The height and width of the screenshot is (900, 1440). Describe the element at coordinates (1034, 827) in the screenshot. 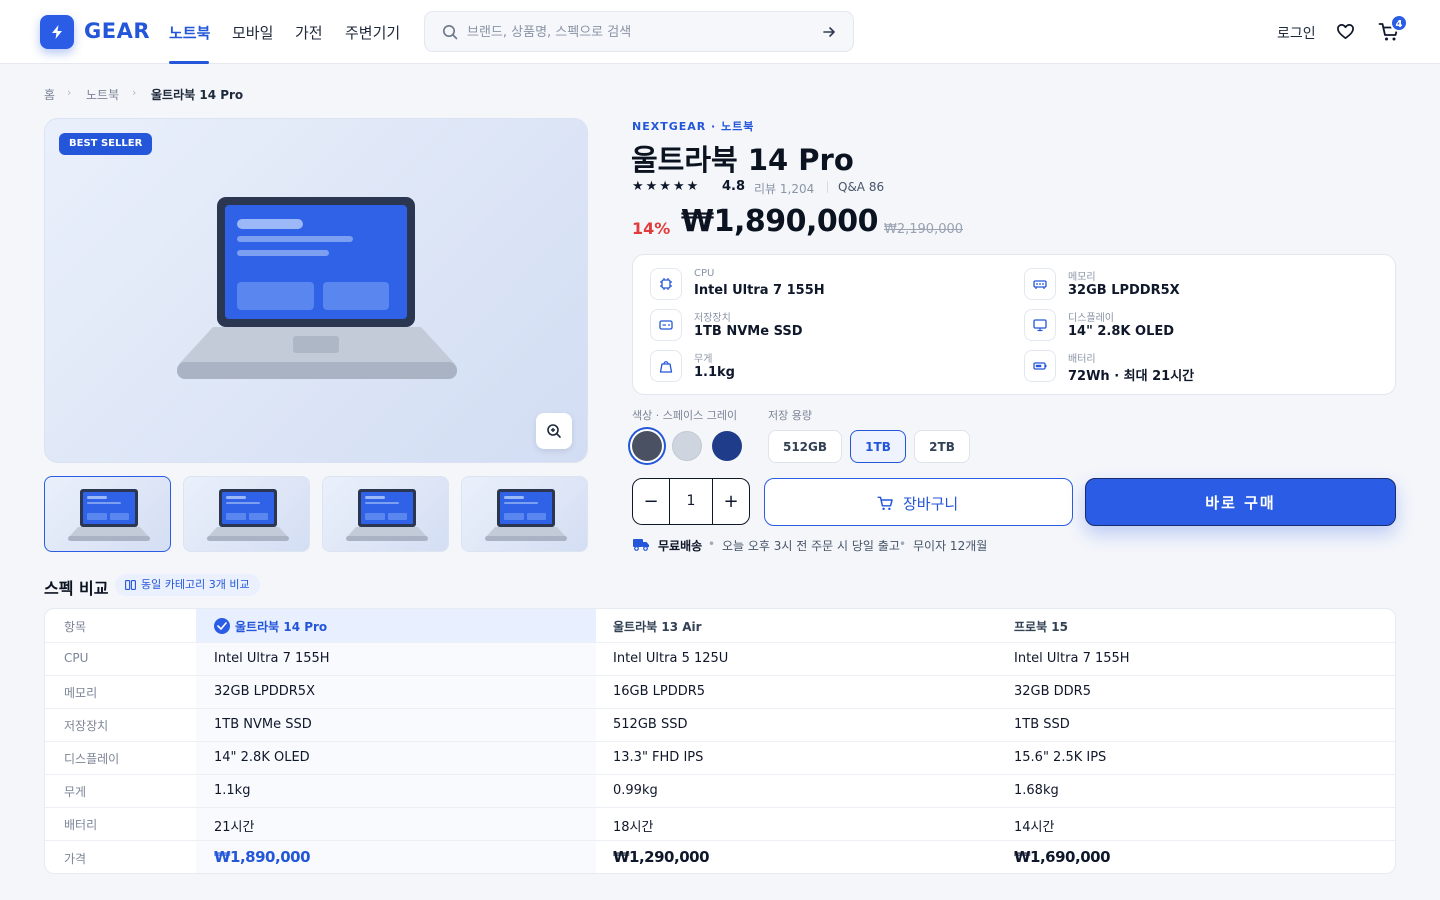

I see `table-cell: 14시간` at that location.